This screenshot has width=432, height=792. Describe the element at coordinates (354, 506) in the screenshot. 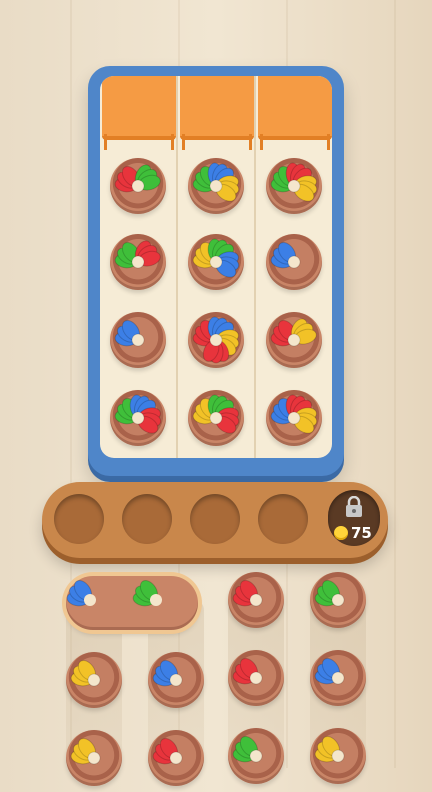

I see `lock-icon` at that location.